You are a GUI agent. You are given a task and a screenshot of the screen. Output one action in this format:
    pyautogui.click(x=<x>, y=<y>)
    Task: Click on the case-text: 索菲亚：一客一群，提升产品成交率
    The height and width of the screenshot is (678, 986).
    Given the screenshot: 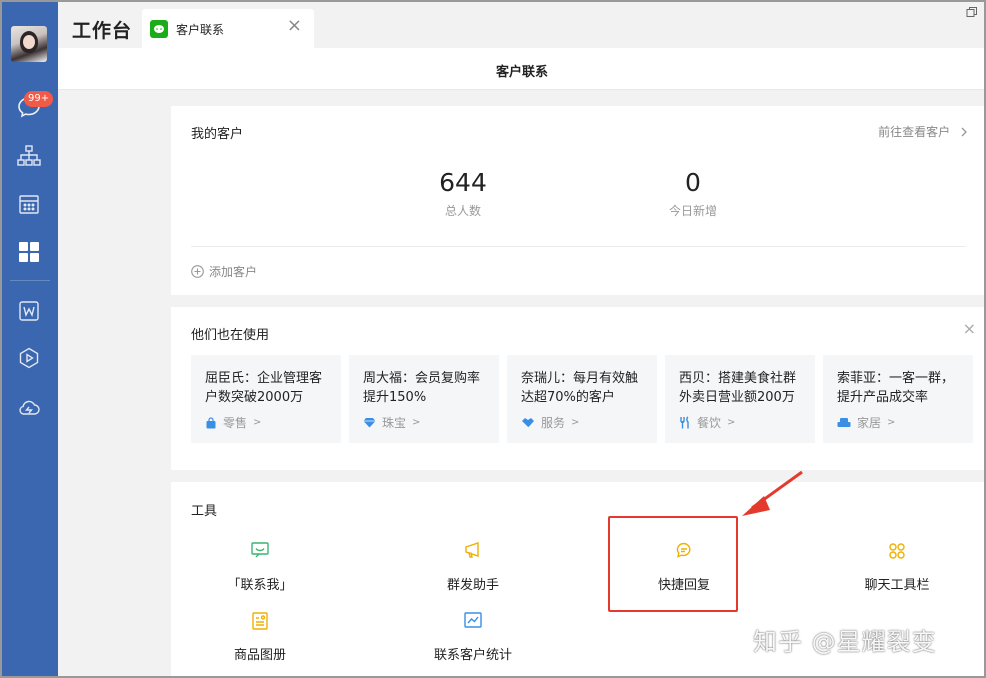 What is the action you would take?
    pyautogui.click(x=896, y=388)
    